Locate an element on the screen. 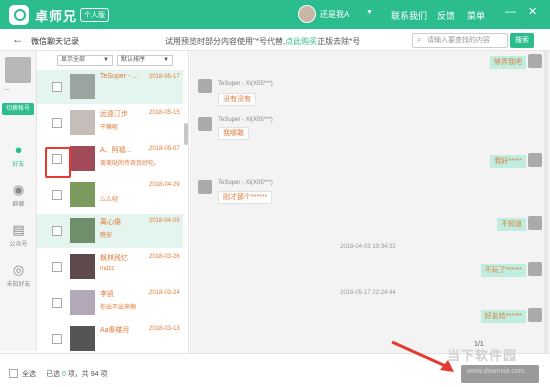 The image size is (550, 387). account-avatar is located at coordinates (18, 70).